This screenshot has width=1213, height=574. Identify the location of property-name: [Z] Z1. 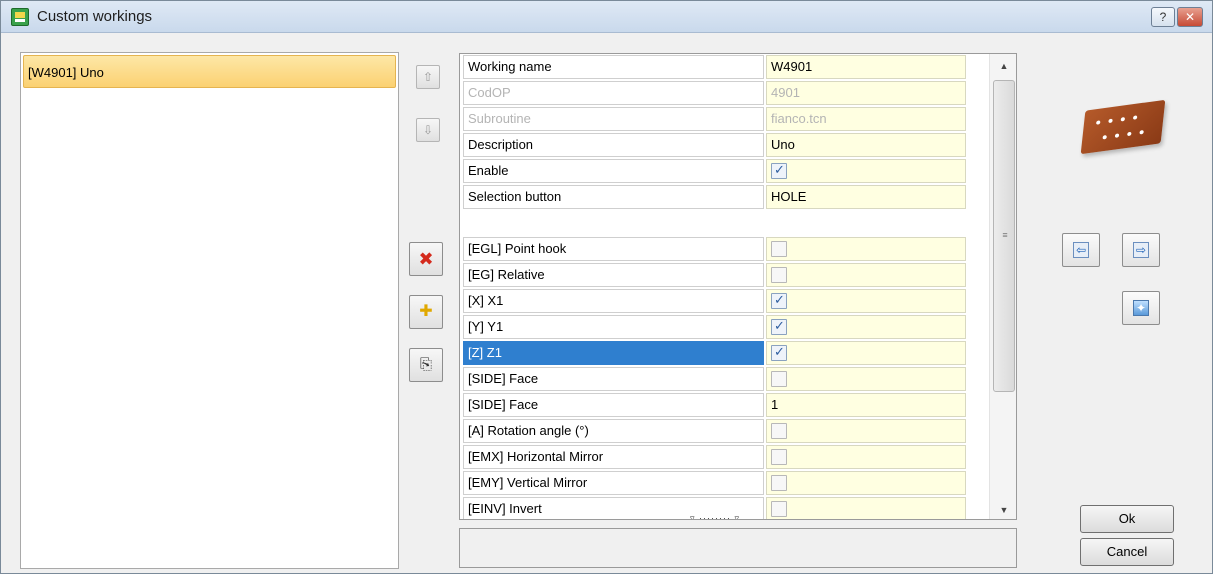
(613, 353).